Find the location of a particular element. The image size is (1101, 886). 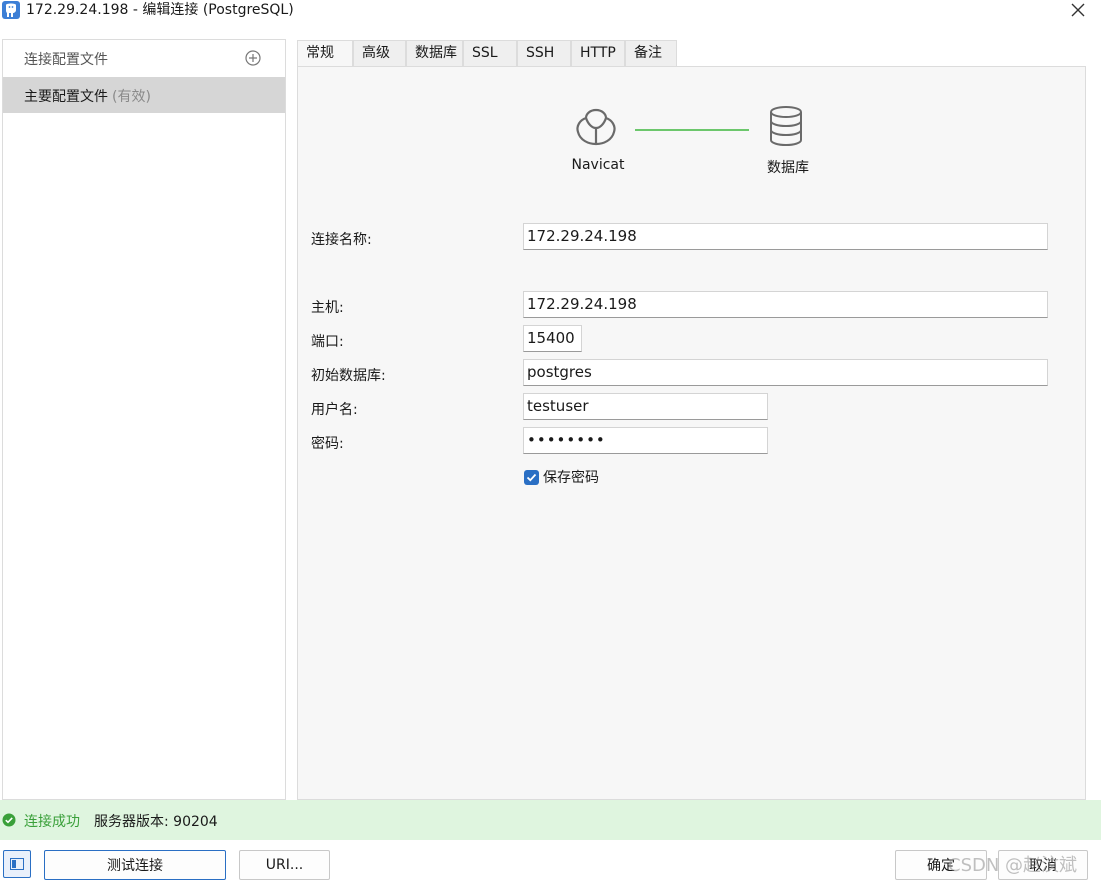

host-input: 172.29.24.198 is located at coordinates (785, 304).